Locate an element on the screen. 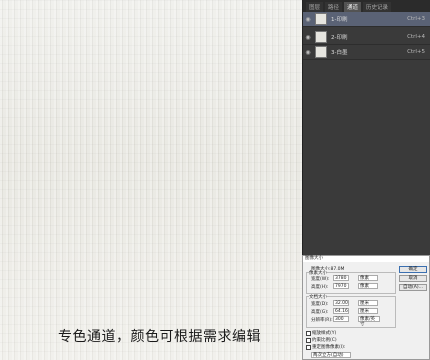 Image resolution: width=430 pixels, height=360 pixels. doc-height-label: 高度(G): is located at coordinates (320, 312).